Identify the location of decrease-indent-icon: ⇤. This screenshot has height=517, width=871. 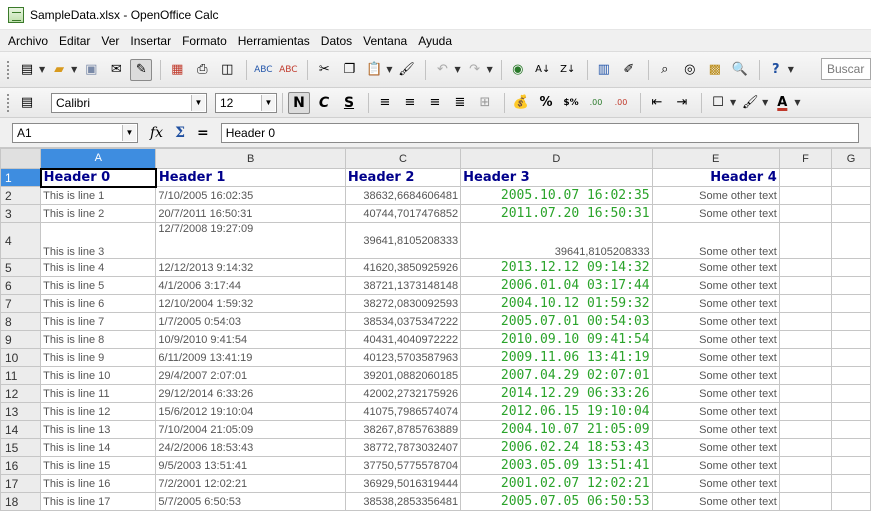
(657, 103).